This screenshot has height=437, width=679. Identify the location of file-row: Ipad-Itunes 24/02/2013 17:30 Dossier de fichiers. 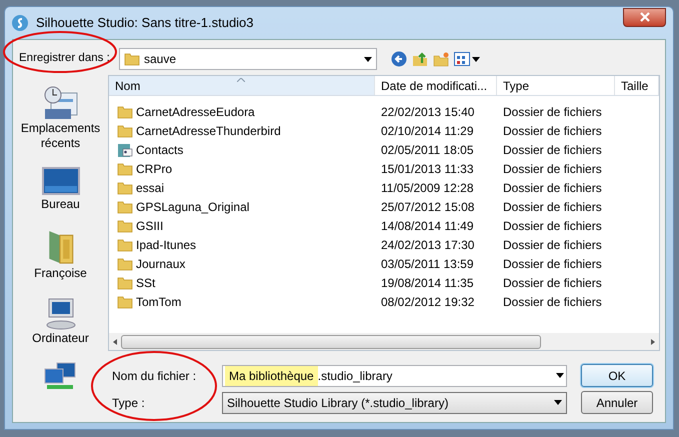
(384, 244).